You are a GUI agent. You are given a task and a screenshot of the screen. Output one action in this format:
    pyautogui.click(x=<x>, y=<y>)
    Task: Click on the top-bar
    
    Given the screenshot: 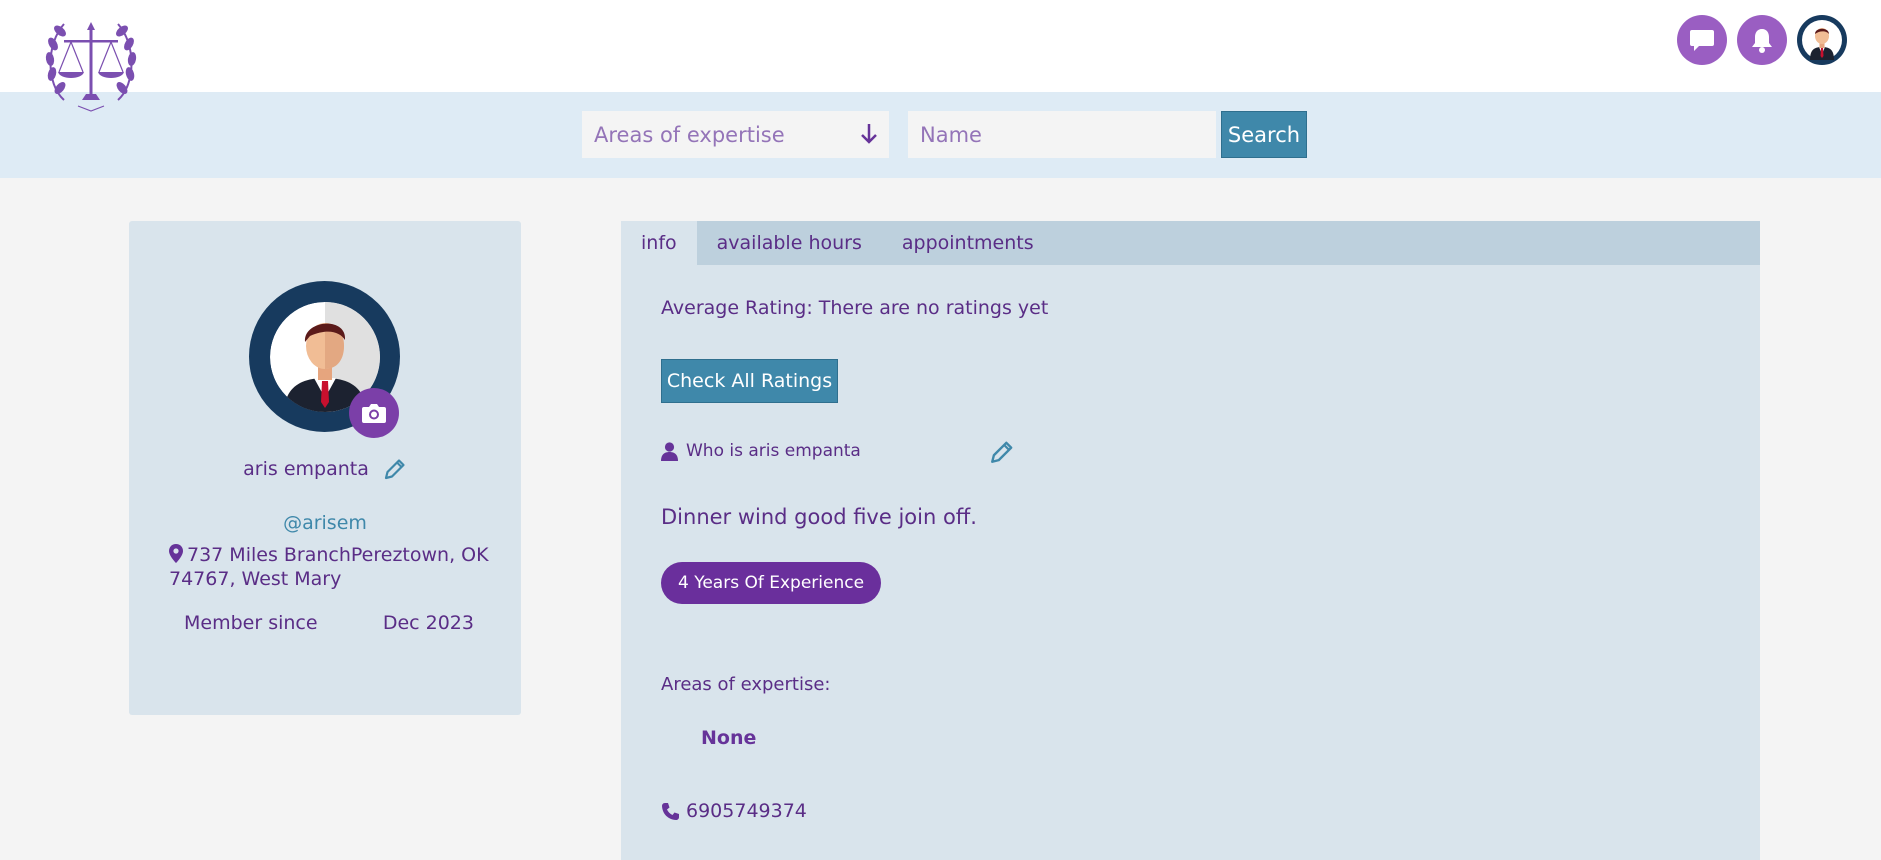 What is the action you would take?
    pyautogui.click(x=940, y=46)
    